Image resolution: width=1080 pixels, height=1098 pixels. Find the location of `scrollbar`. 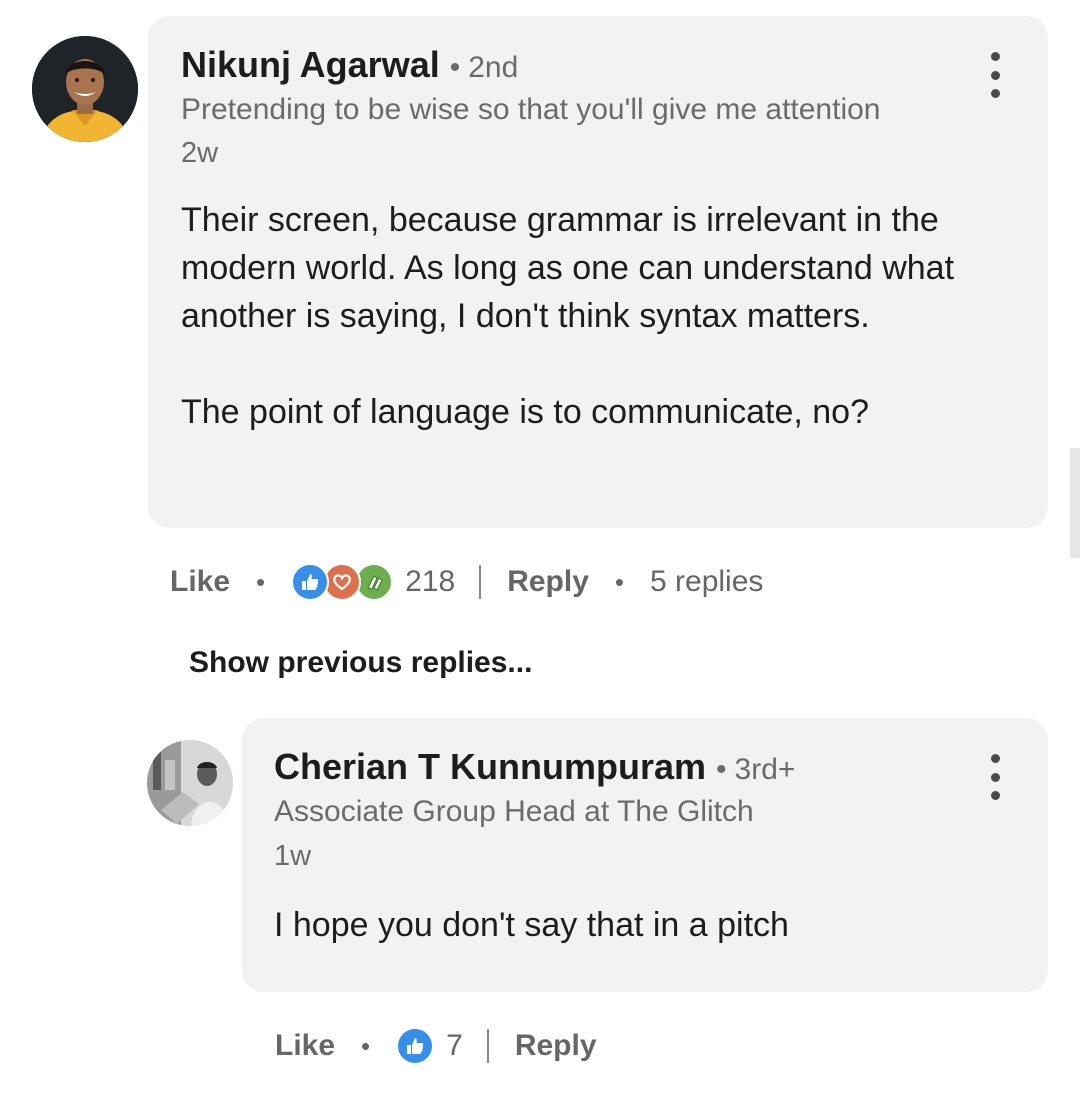

scrollbar is located at coordinates (1075, 503).